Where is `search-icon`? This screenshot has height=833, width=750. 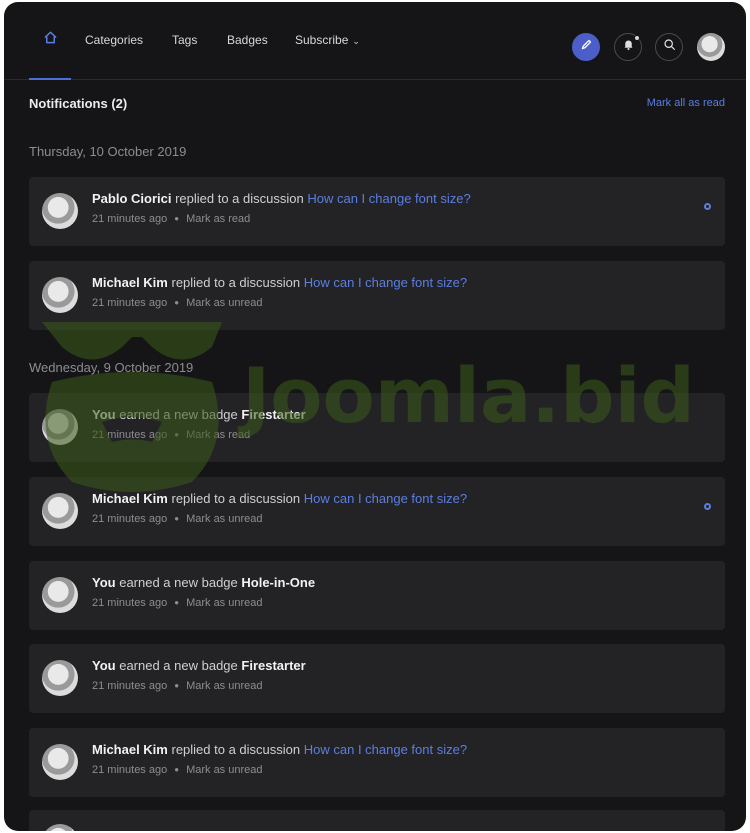 search-icon is located at coordinates (669, 47).